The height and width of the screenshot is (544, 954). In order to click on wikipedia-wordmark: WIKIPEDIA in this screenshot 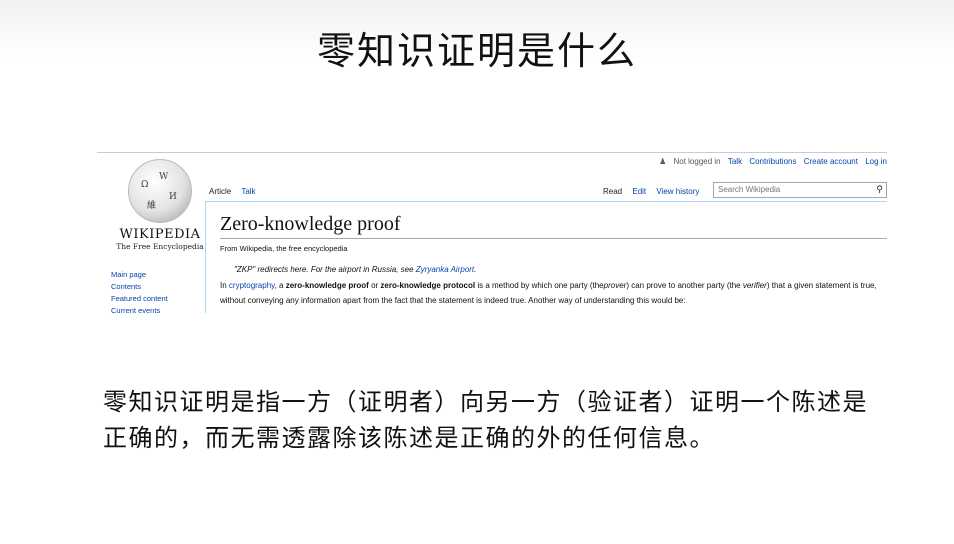, I will do `click(160, 234)`.